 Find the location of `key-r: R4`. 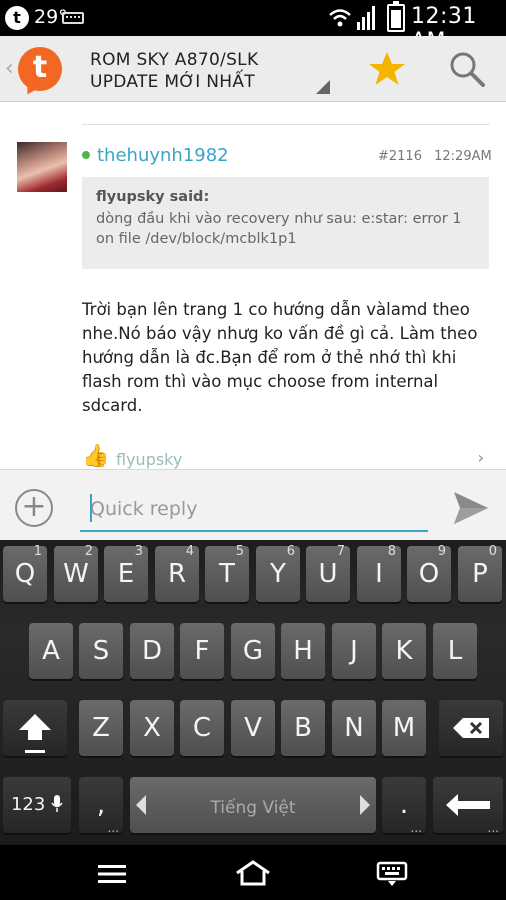

key-r: R4 is located at coordinates (177, 573).